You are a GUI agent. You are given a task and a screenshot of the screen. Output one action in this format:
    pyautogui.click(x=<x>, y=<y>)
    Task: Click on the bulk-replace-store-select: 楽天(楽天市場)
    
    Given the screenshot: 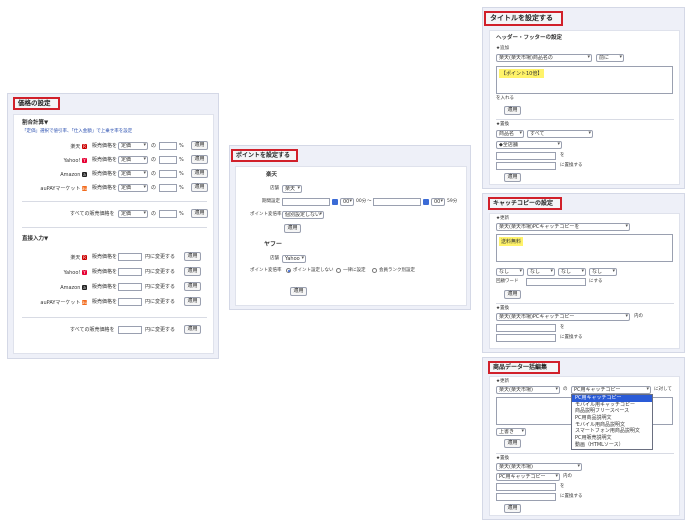 What is the action you would take?
    pyautogui.click(x=539, y=467)
    